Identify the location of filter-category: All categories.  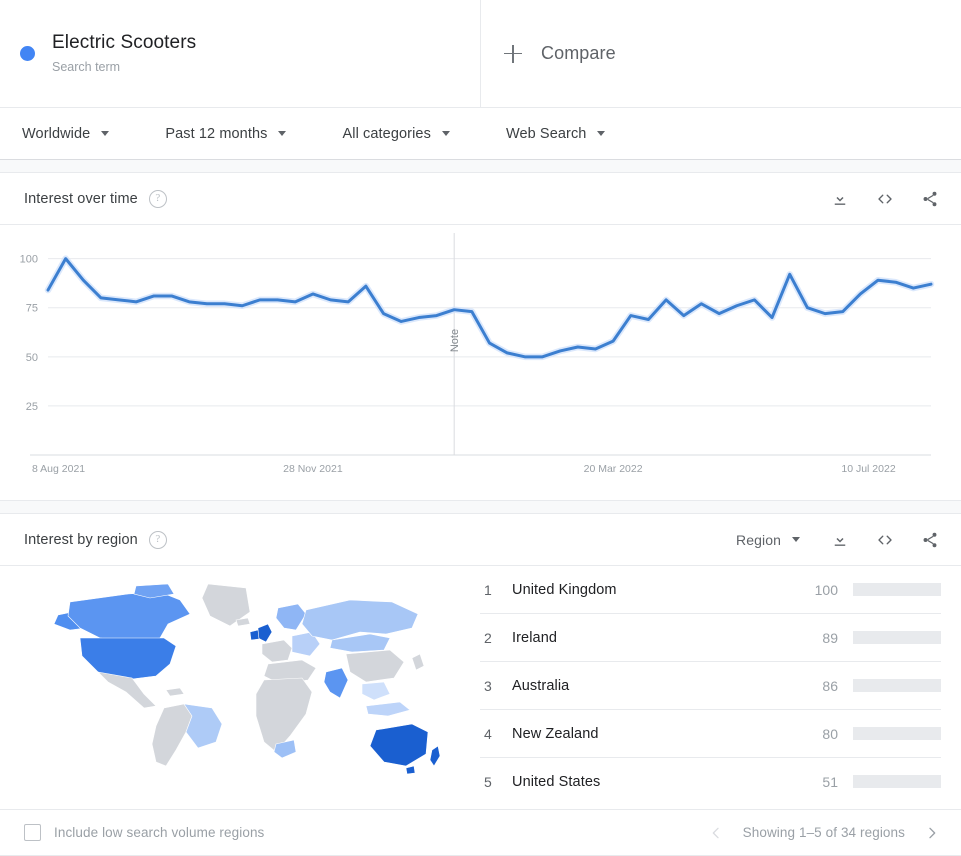
(396, 133).